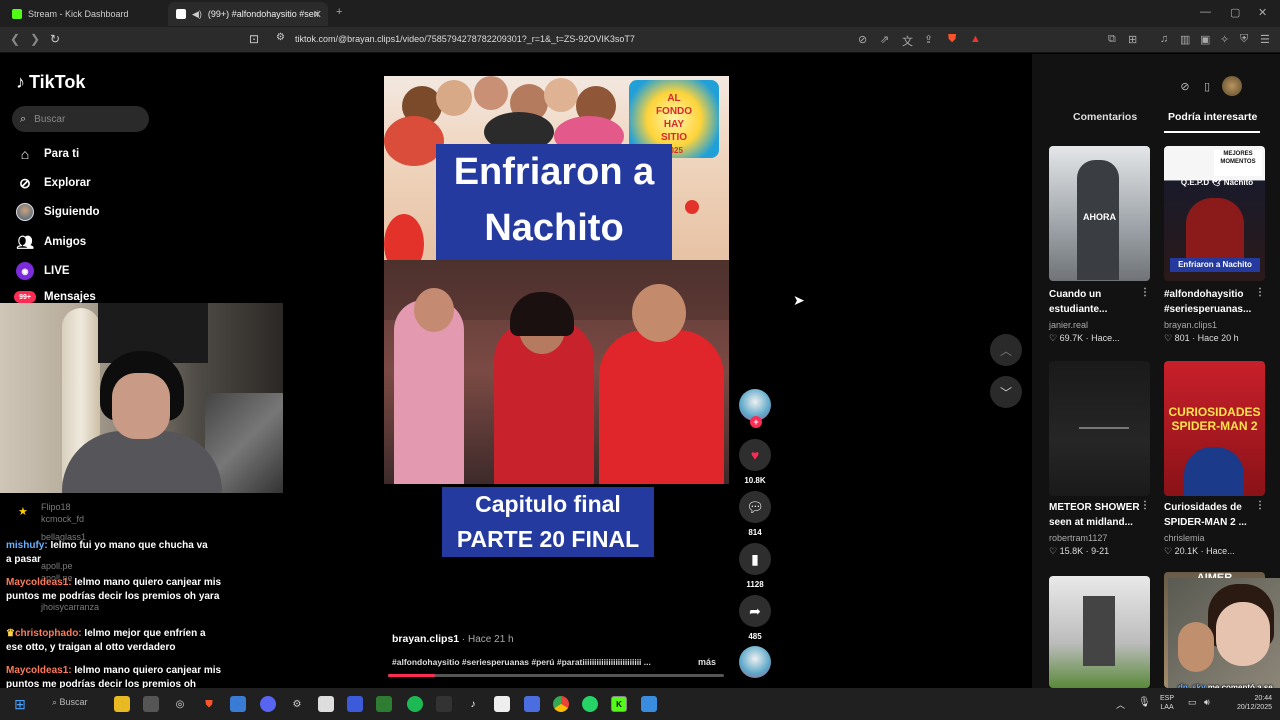  I want to click on whatsapp-icon, so click(590, 704).